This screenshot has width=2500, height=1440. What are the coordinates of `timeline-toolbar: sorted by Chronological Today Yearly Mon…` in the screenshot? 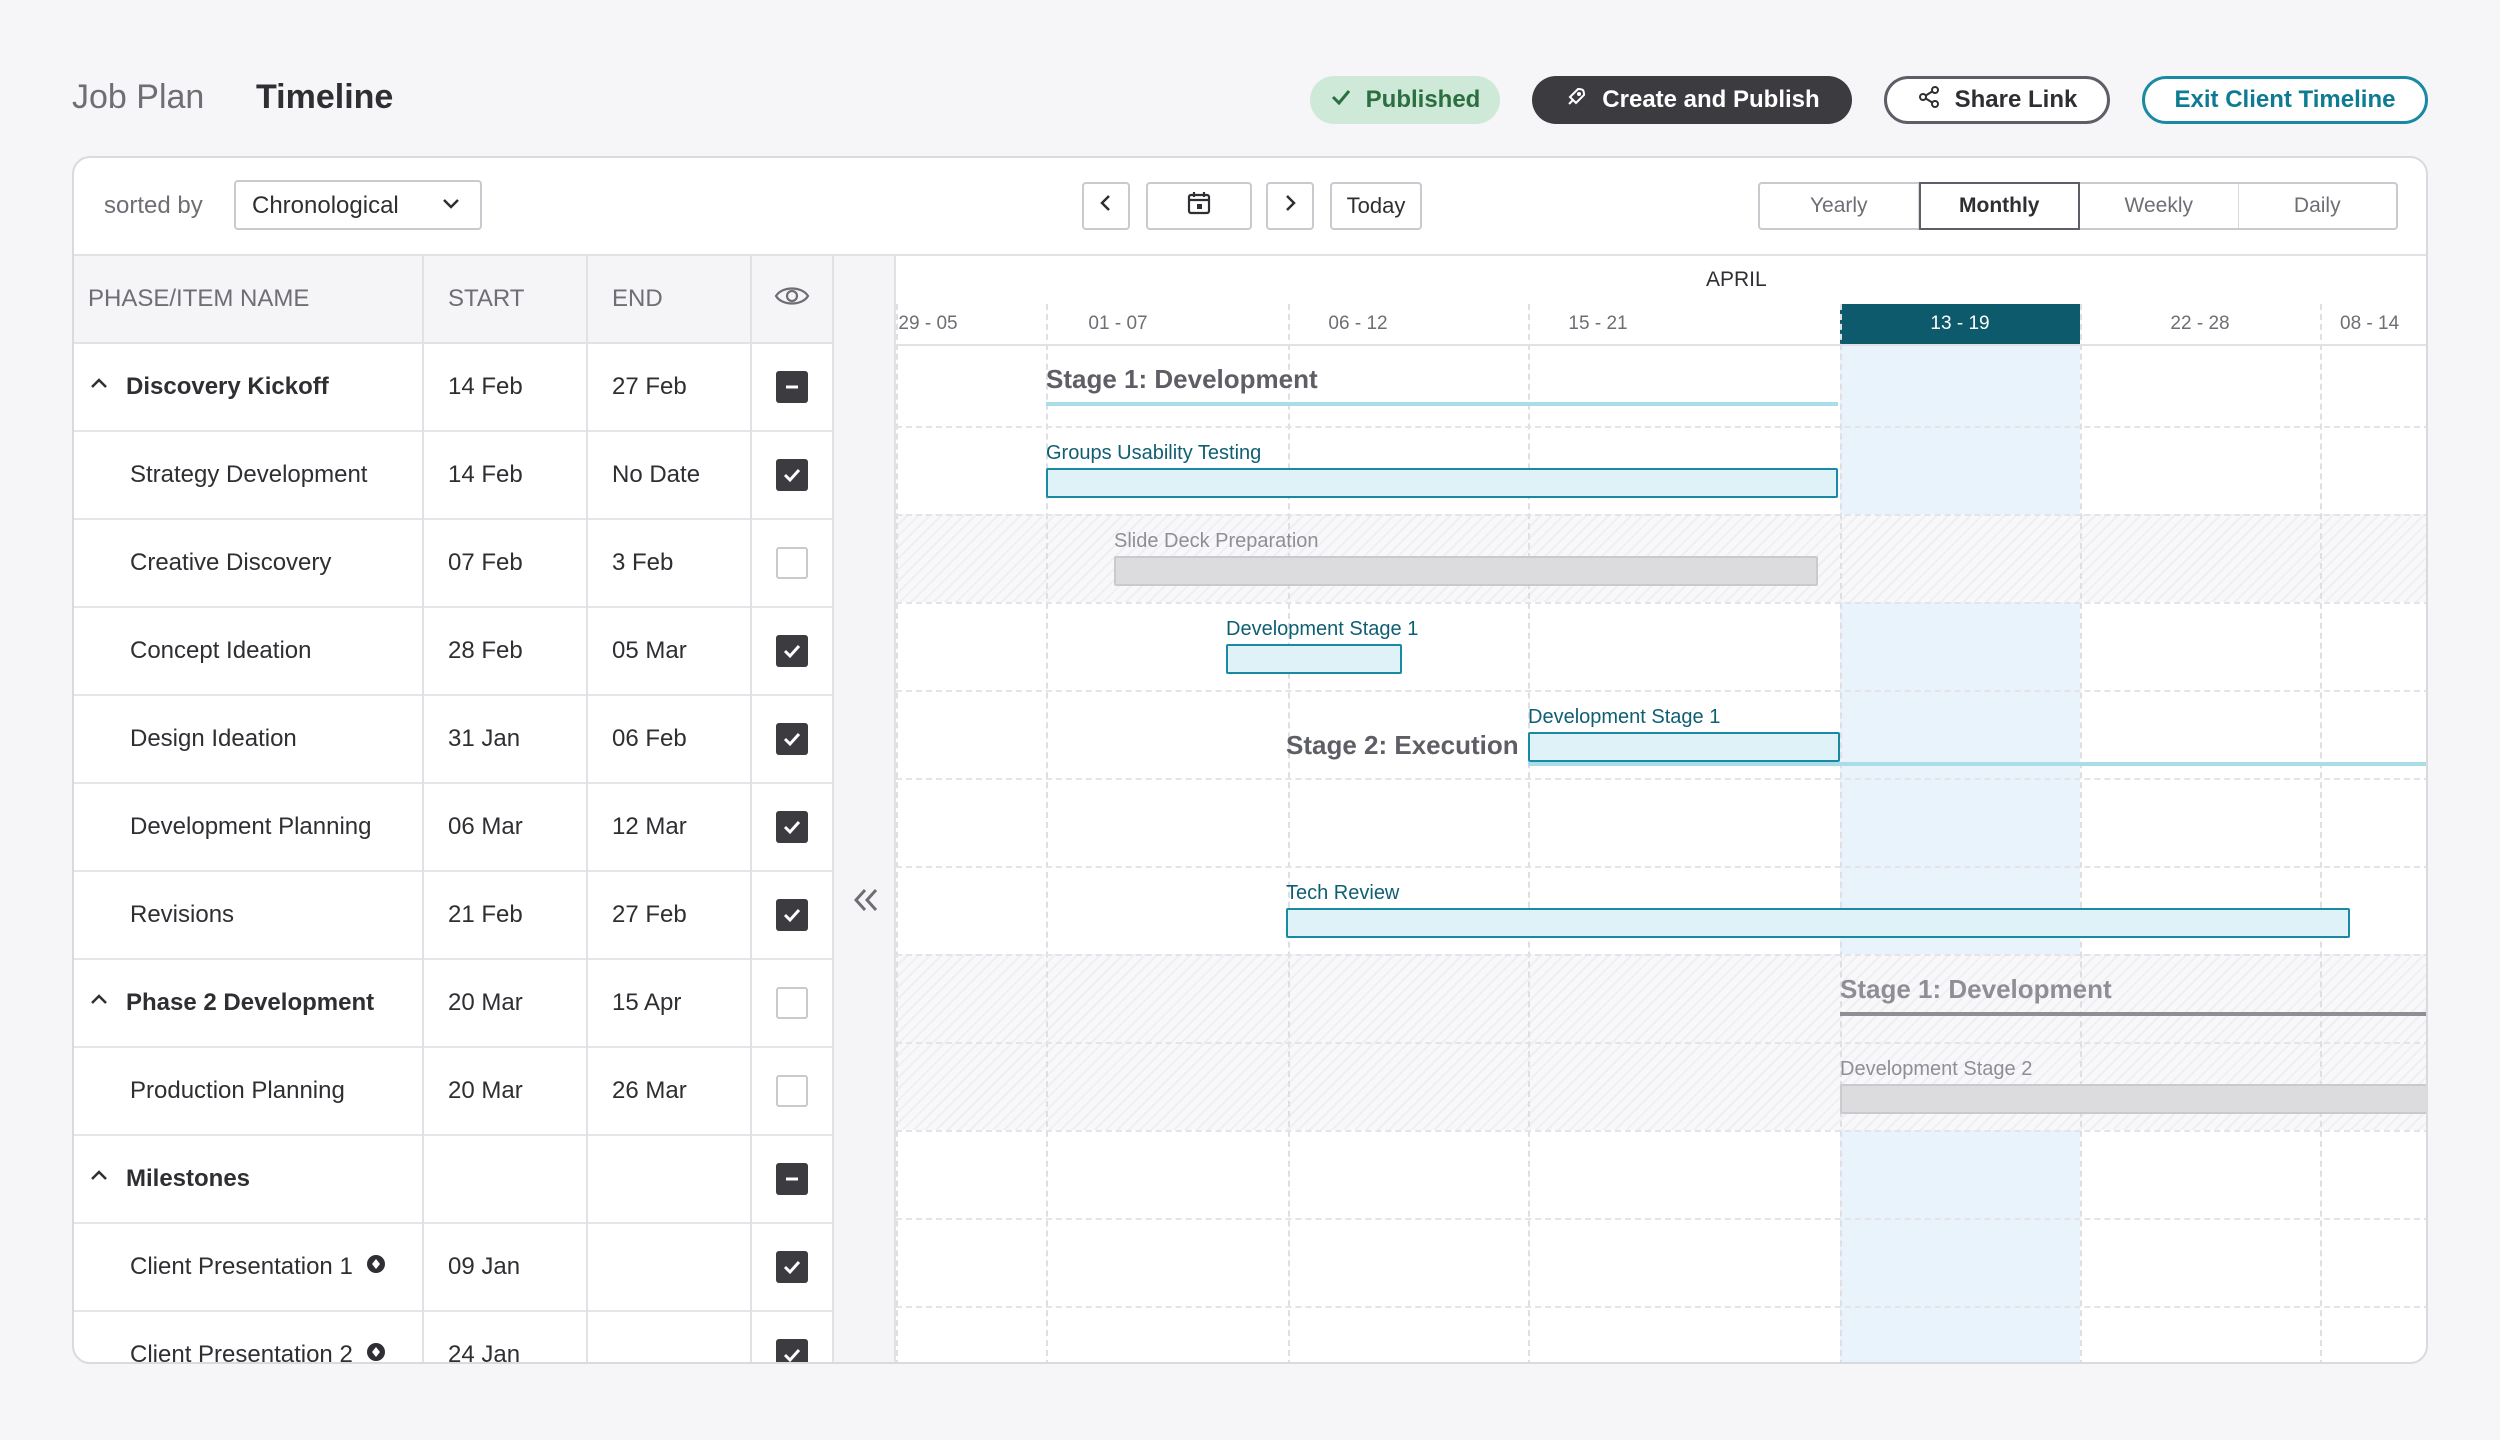 It's located at (1250, 207).